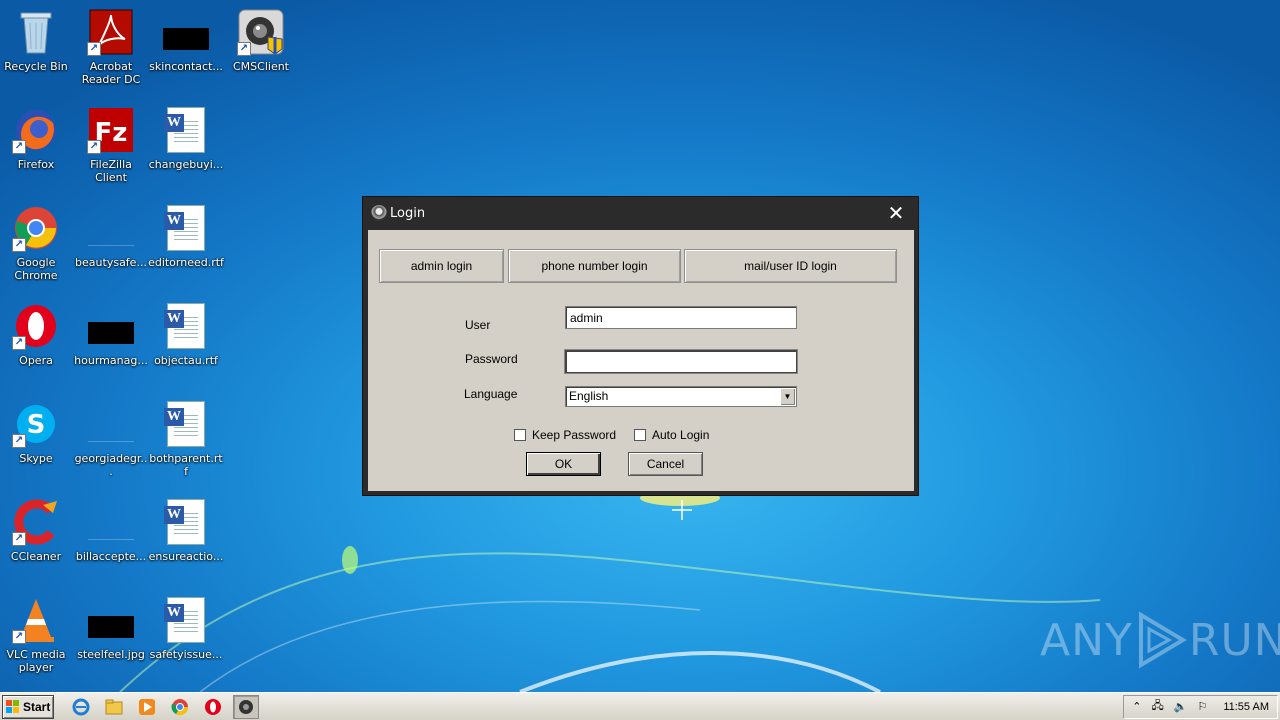 This screenshot has width=1280, height=720. Describe the element at coordinates (491, 394) in the screenshot. I see `language-label: Language` at that location.